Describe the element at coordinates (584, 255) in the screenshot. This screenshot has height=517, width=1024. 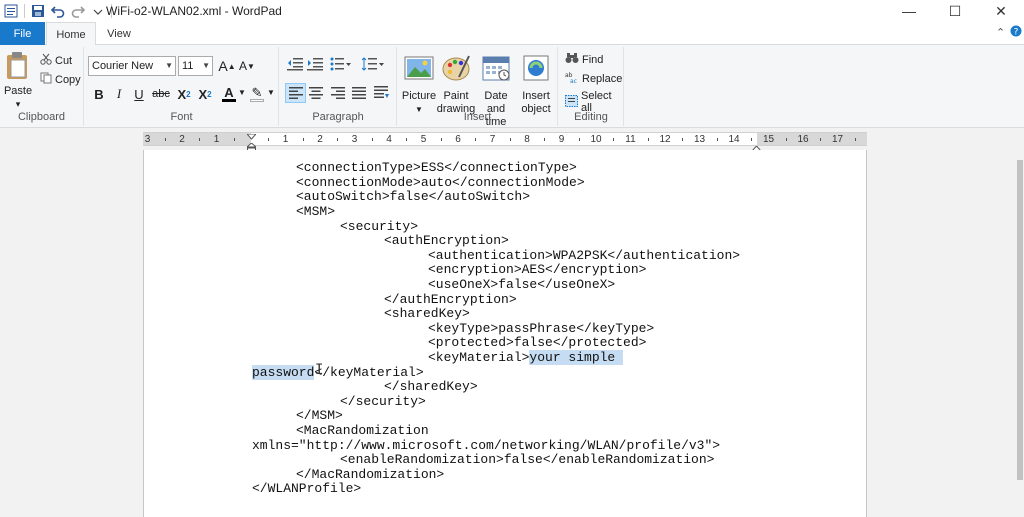
I see `document-line: <authentication>WPA2PSK</authentication>` at that location.